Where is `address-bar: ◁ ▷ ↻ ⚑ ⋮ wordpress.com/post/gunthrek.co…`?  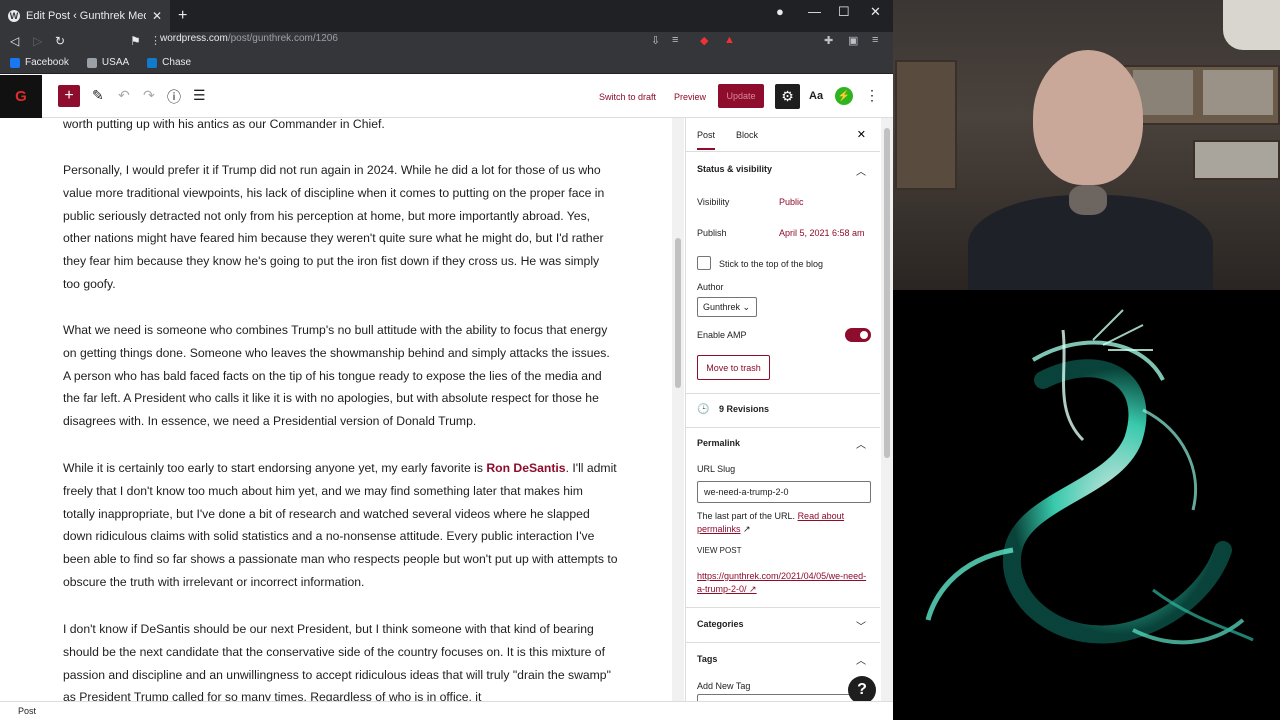
address-bar: ◁ ▷ ↻ ⚑ ⋮ wordpress.com/post/gunthrek.co… is located at coordinates (446, 42).